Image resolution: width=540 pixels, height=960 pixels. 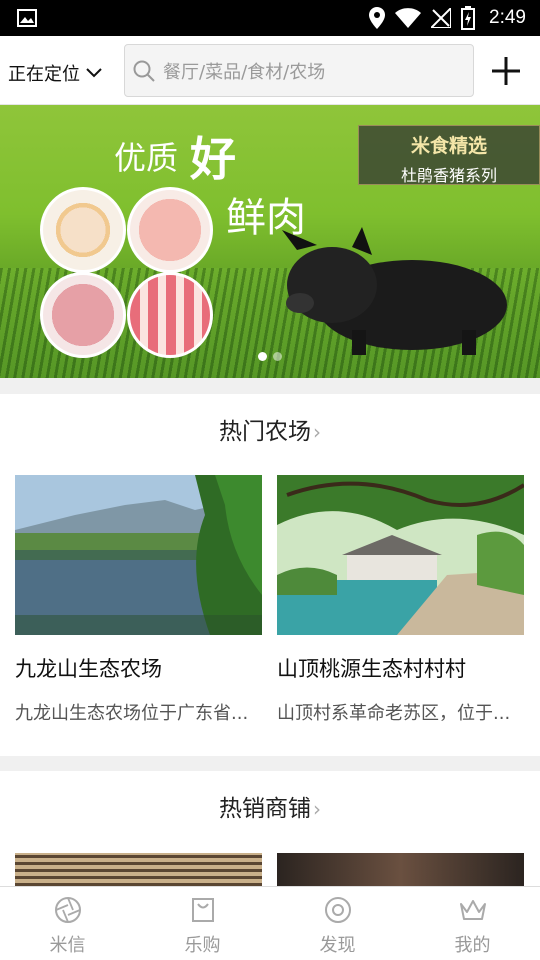 I want to click on search-input: 餐厅/菜品/食材/农场, so click(x=299, y=70).